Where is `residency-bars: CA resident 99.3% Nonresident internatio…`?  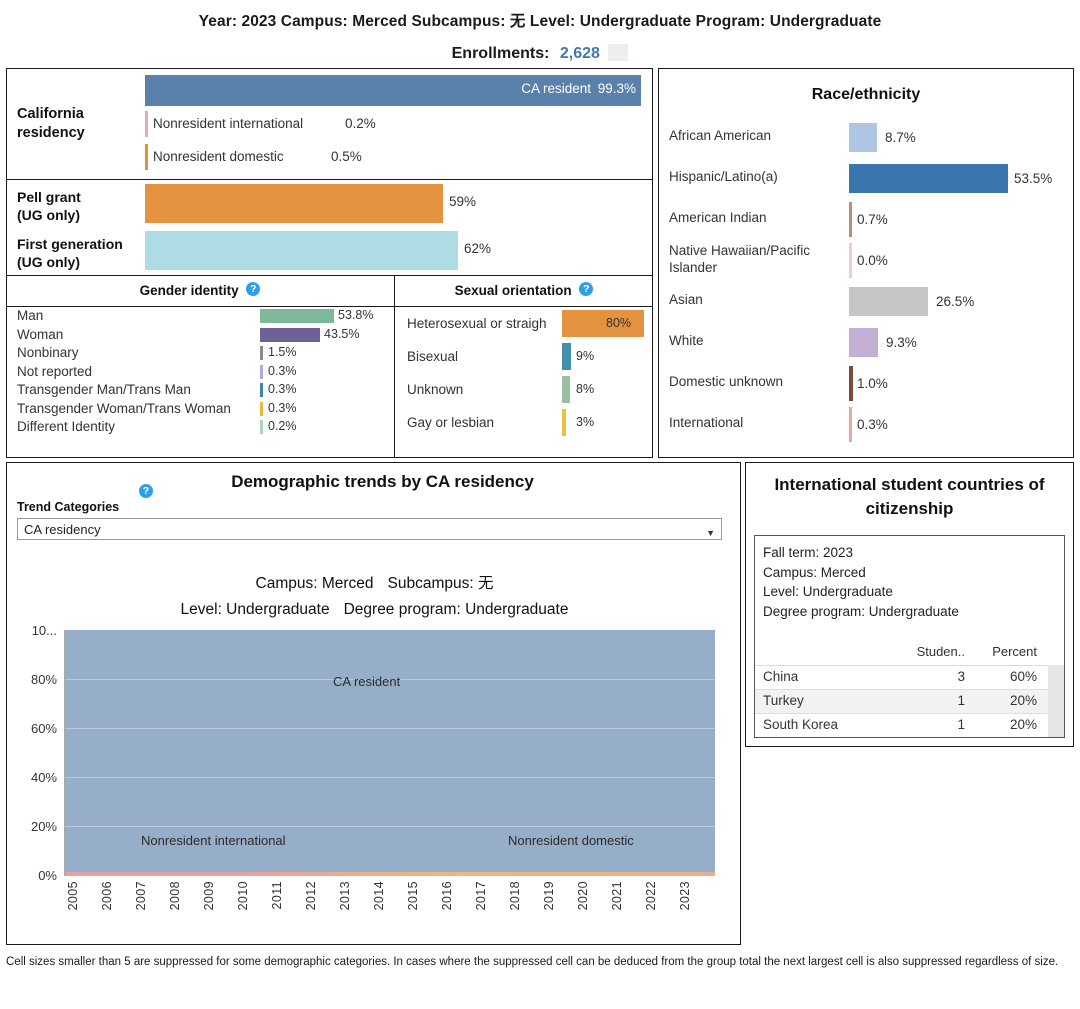 residency-bars: CA resident 99.3% Nonresident internatio… is located at coordinates (396, 123).